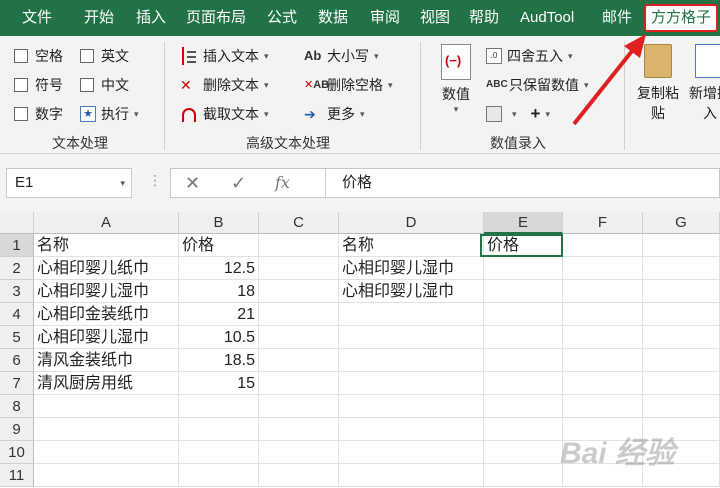 This screenshot has width=720, height=488. What do you see at coordinates (411, 268) in the screenshot?
I see `cell-d2: 心相印婴儿湿巾` at bounding box center [411, 268].